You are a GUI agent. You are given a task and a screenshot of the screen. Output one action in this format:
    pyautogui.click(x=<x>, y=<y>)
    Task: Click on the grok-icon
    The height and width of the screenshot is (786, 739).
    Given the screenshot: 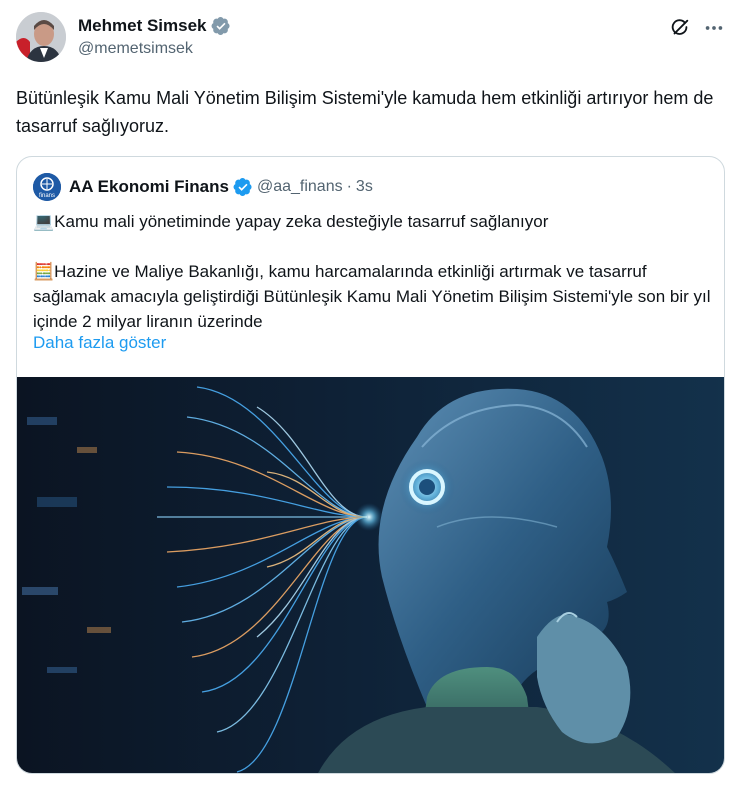 What is the action you would take?
    pyautogui.click(x=680, y=28)
    